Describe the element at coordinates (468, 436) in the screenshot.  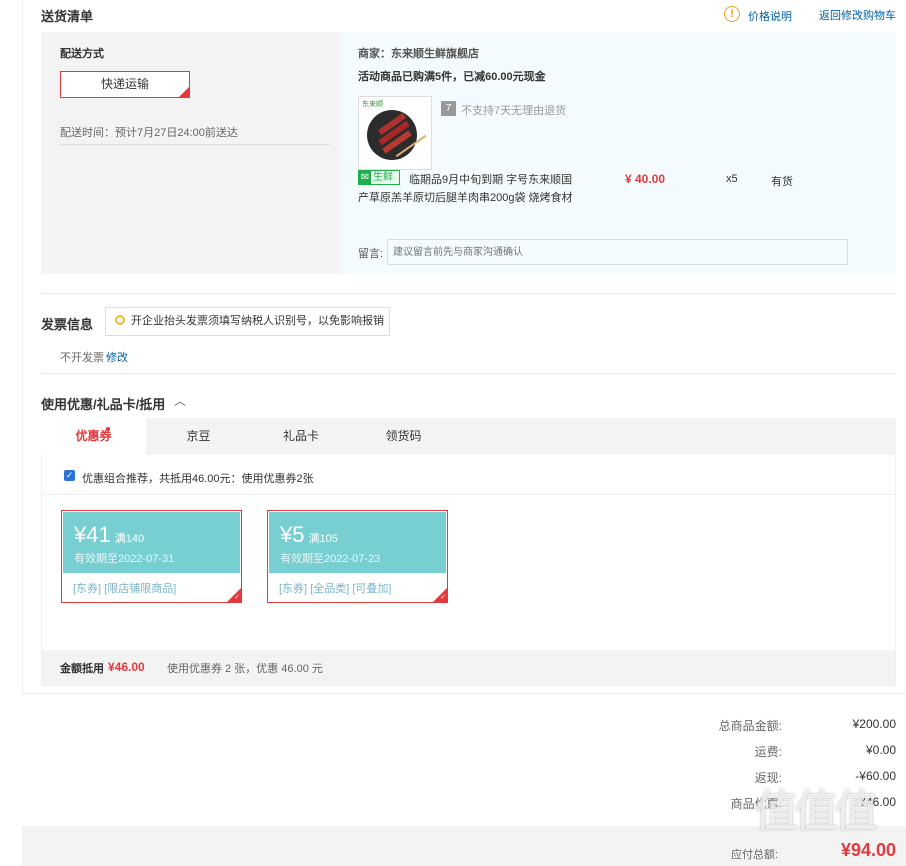
I see `coupon-tabs: 优惠券 京豆 礼品卡 领货码` at that location.